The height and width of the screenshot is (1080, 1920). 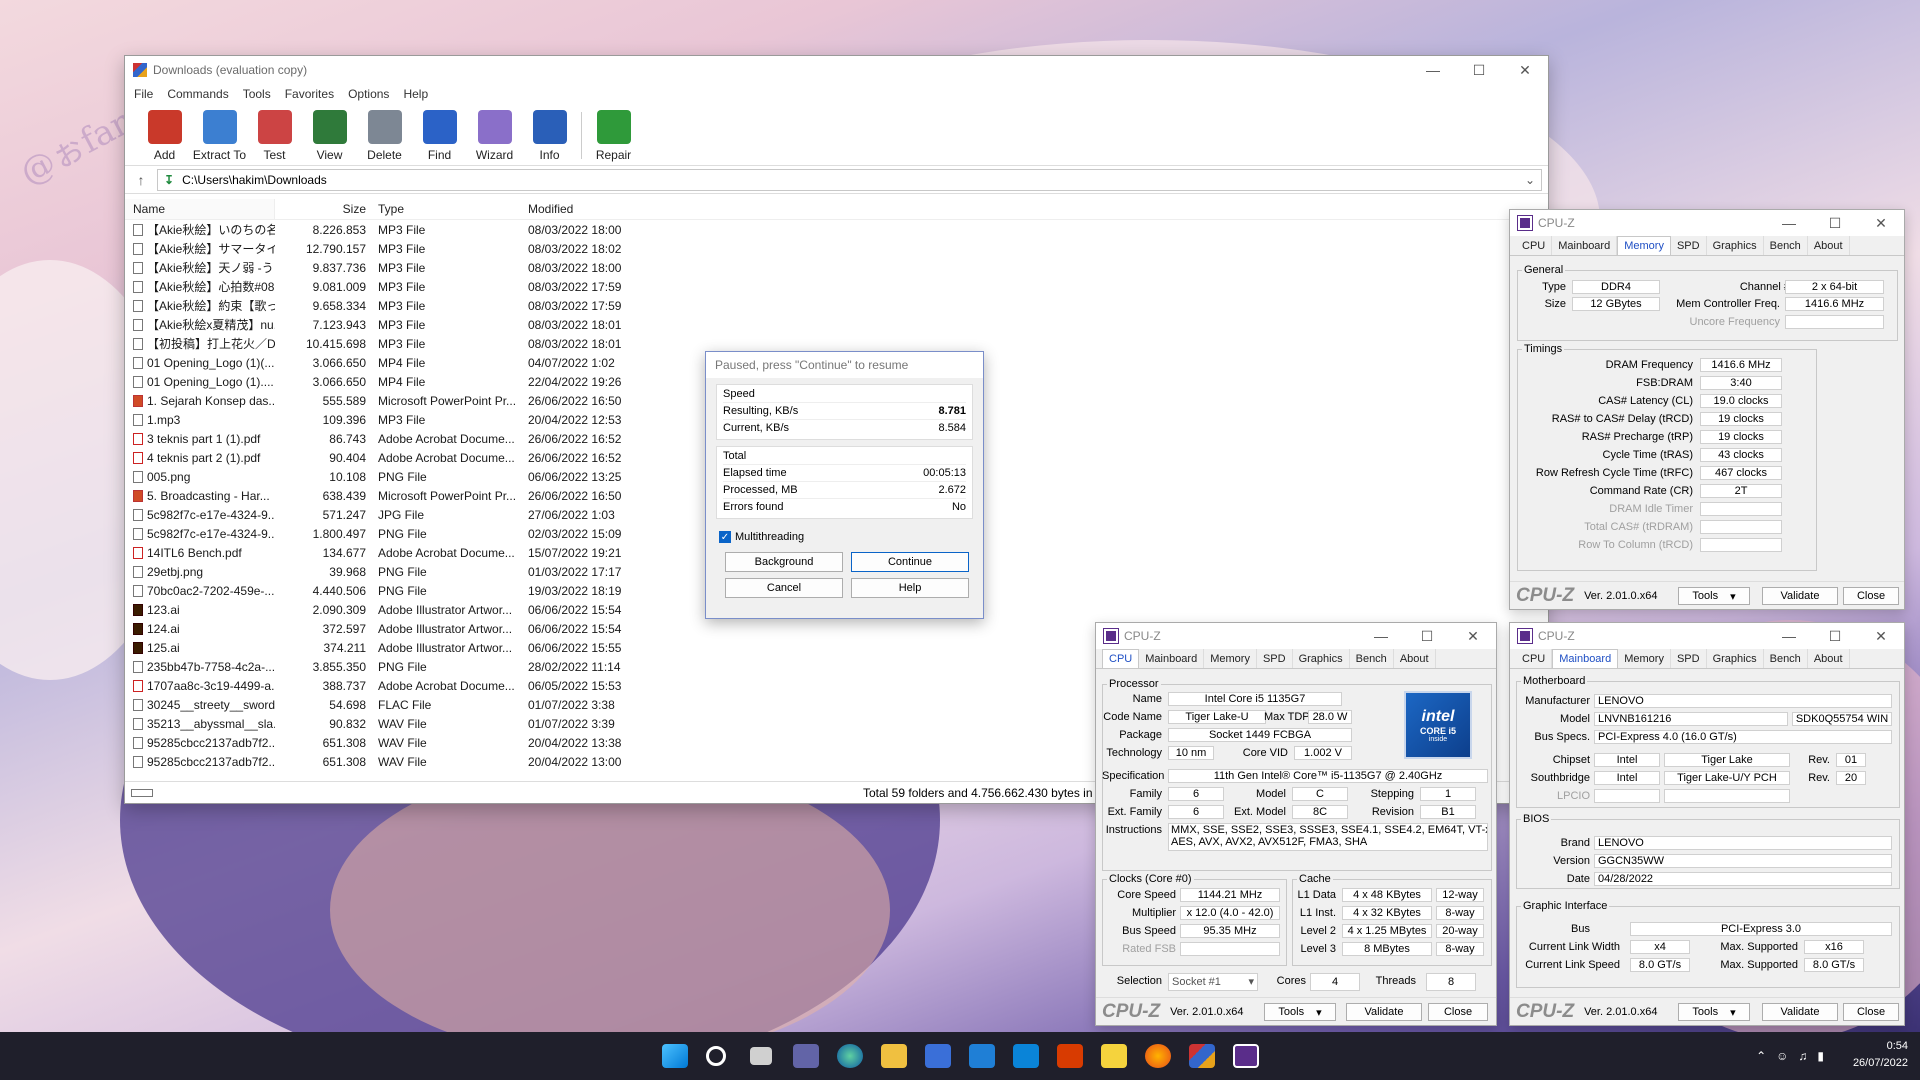 What do you see at coordinates (143, 95) in the screenshot?
I see `menu-item-file: File` at bounding box center [143, 95].